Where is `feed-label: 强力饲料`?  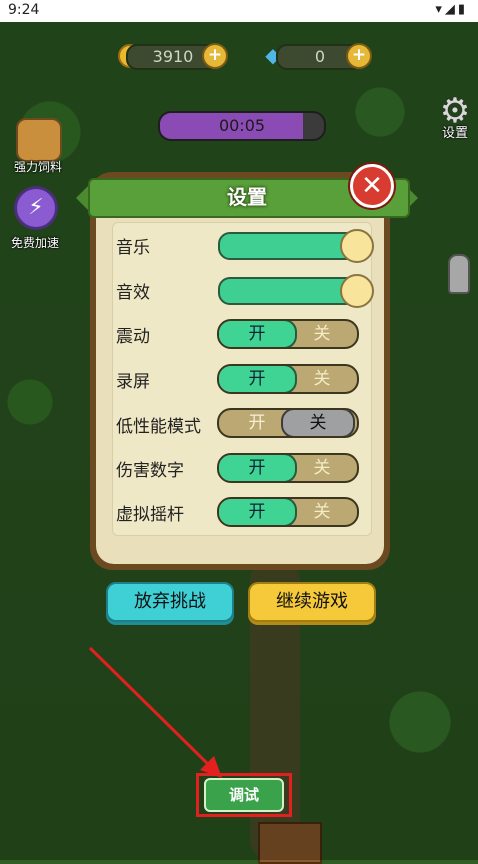 feed-label: 强力饲料 is located at coordinates (37, 167).